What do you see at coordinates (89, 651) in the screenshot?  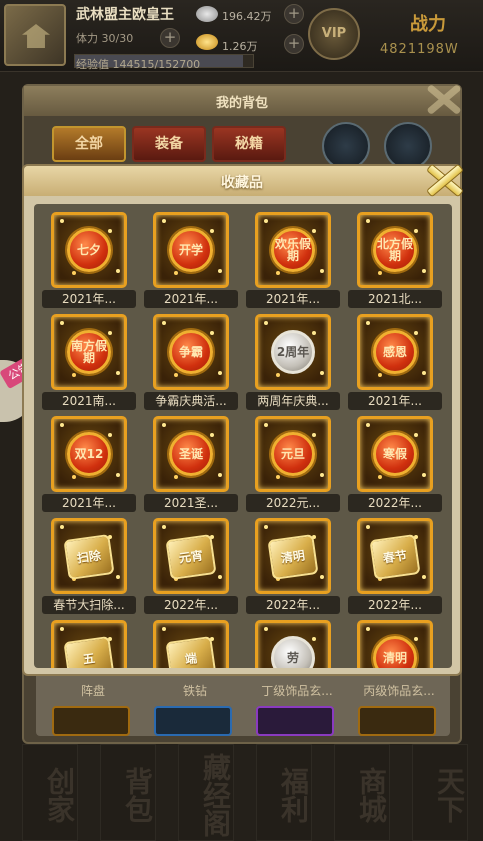 I see `commemorative-coin-icon: 五` at bounding box center [89, 651].